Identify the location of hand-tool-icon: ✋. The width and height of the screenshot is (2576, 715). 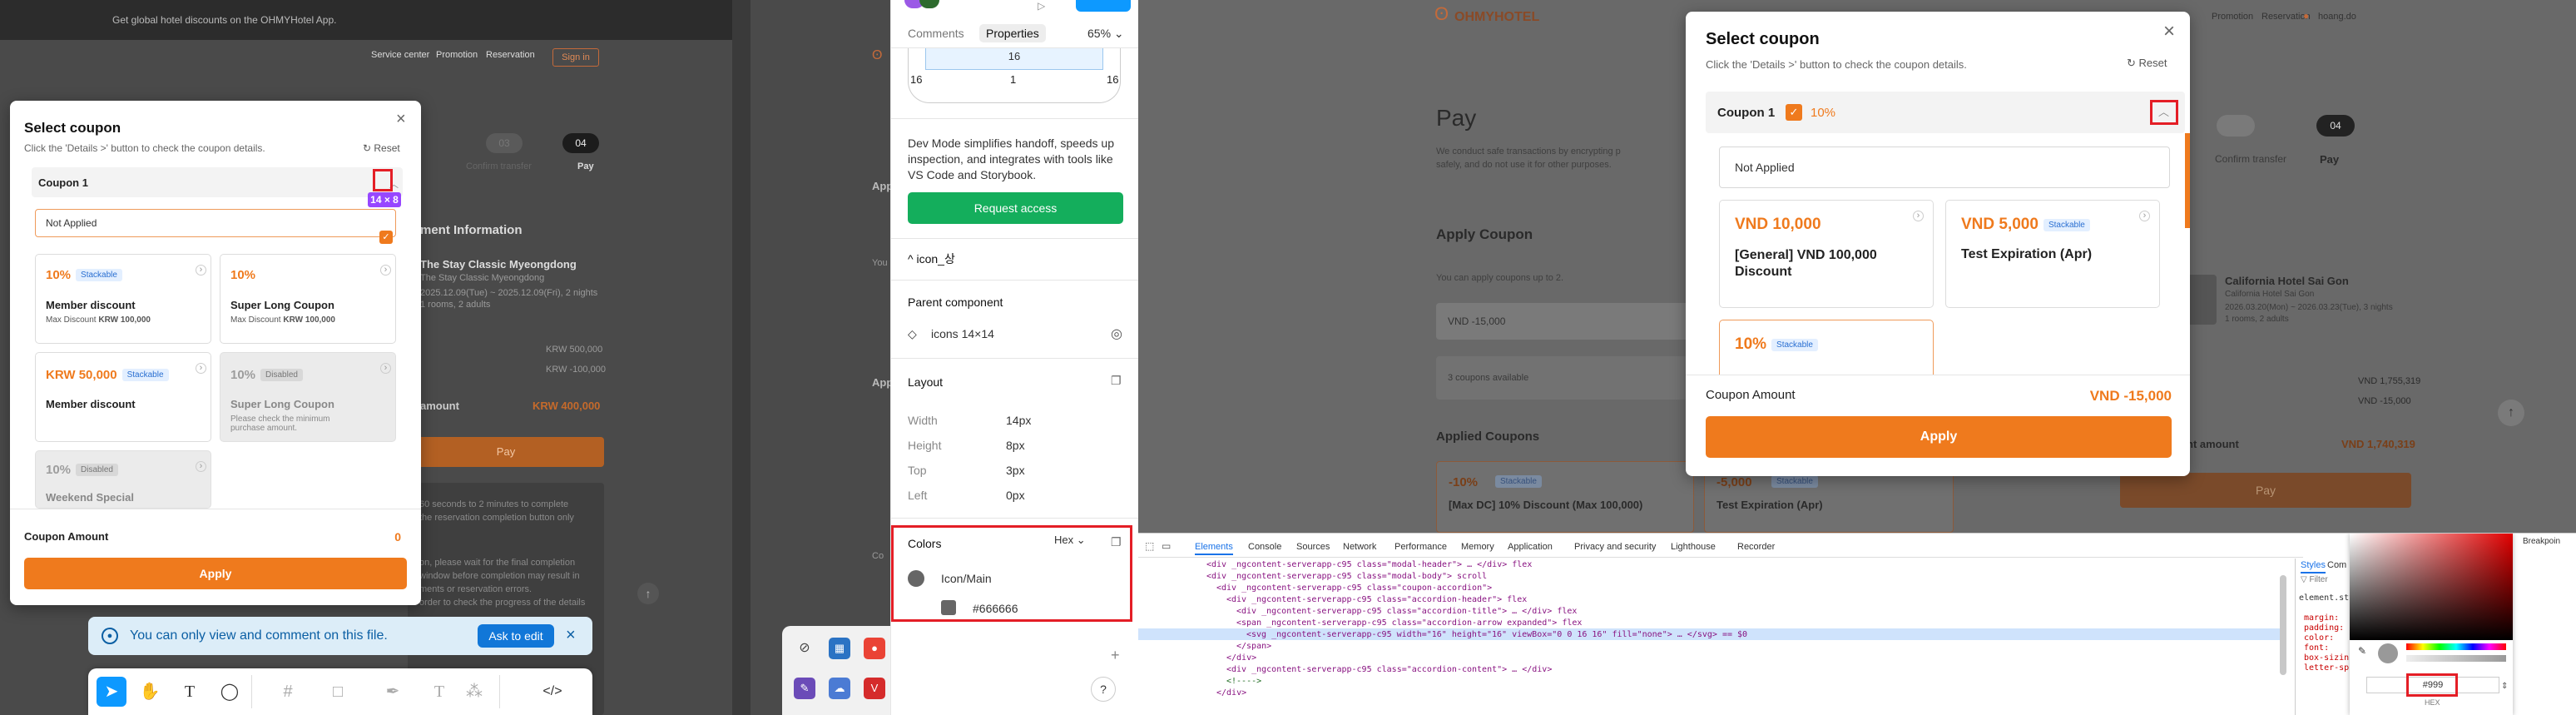
(150, 692).